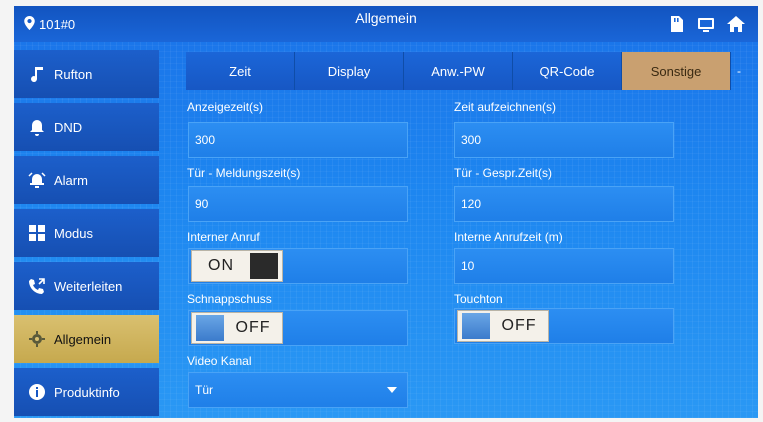 This screenshot has height=422, width=763. I want to click on sidebar-item-modus: Modus, so click(86, 233).